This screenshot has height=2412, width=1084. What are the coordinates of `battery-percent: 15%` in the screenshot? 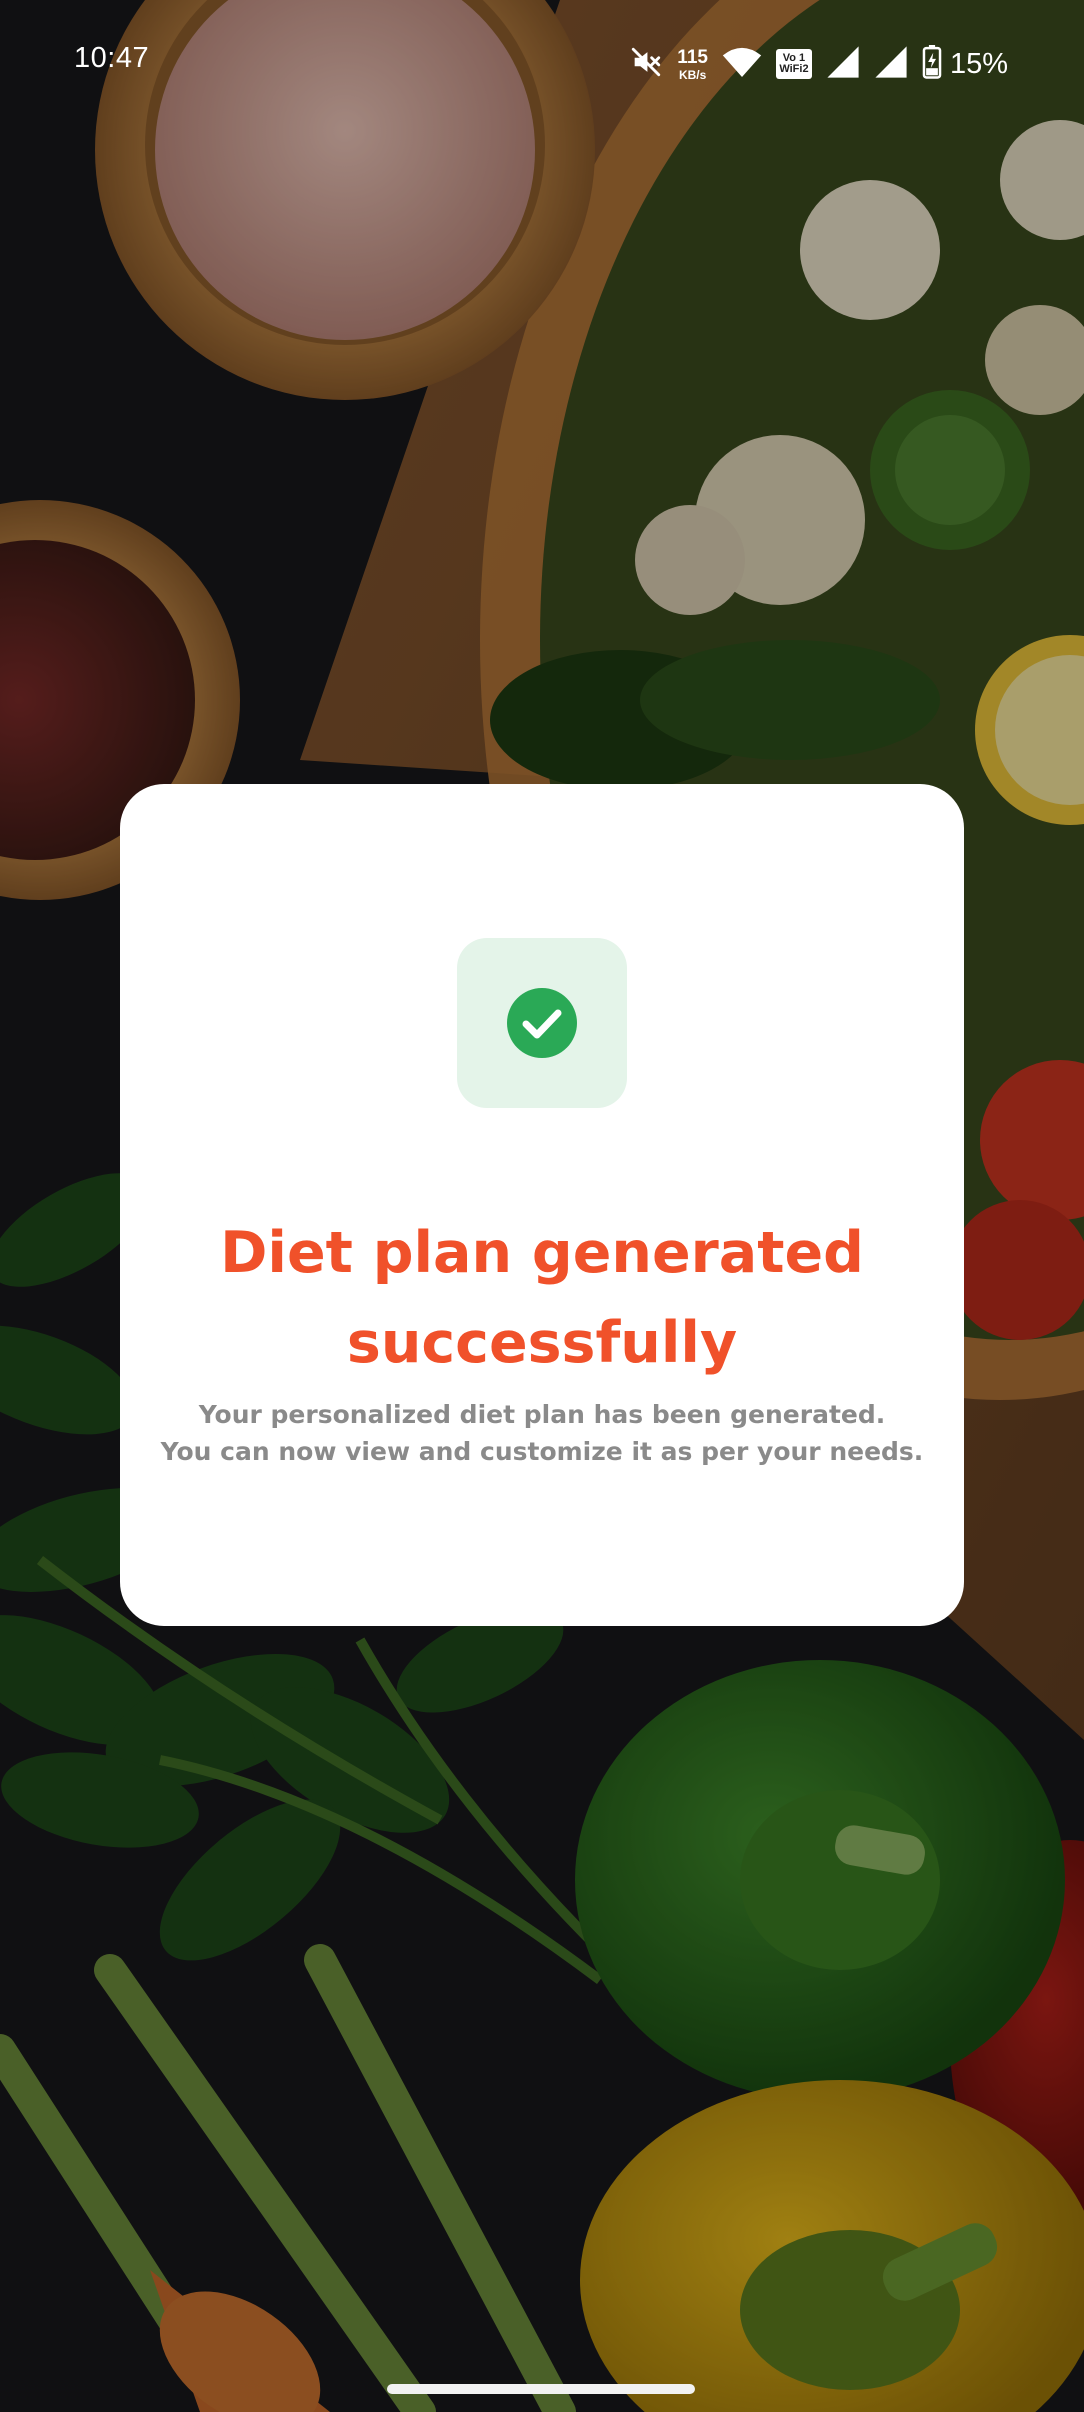 It's located at (978, 63).